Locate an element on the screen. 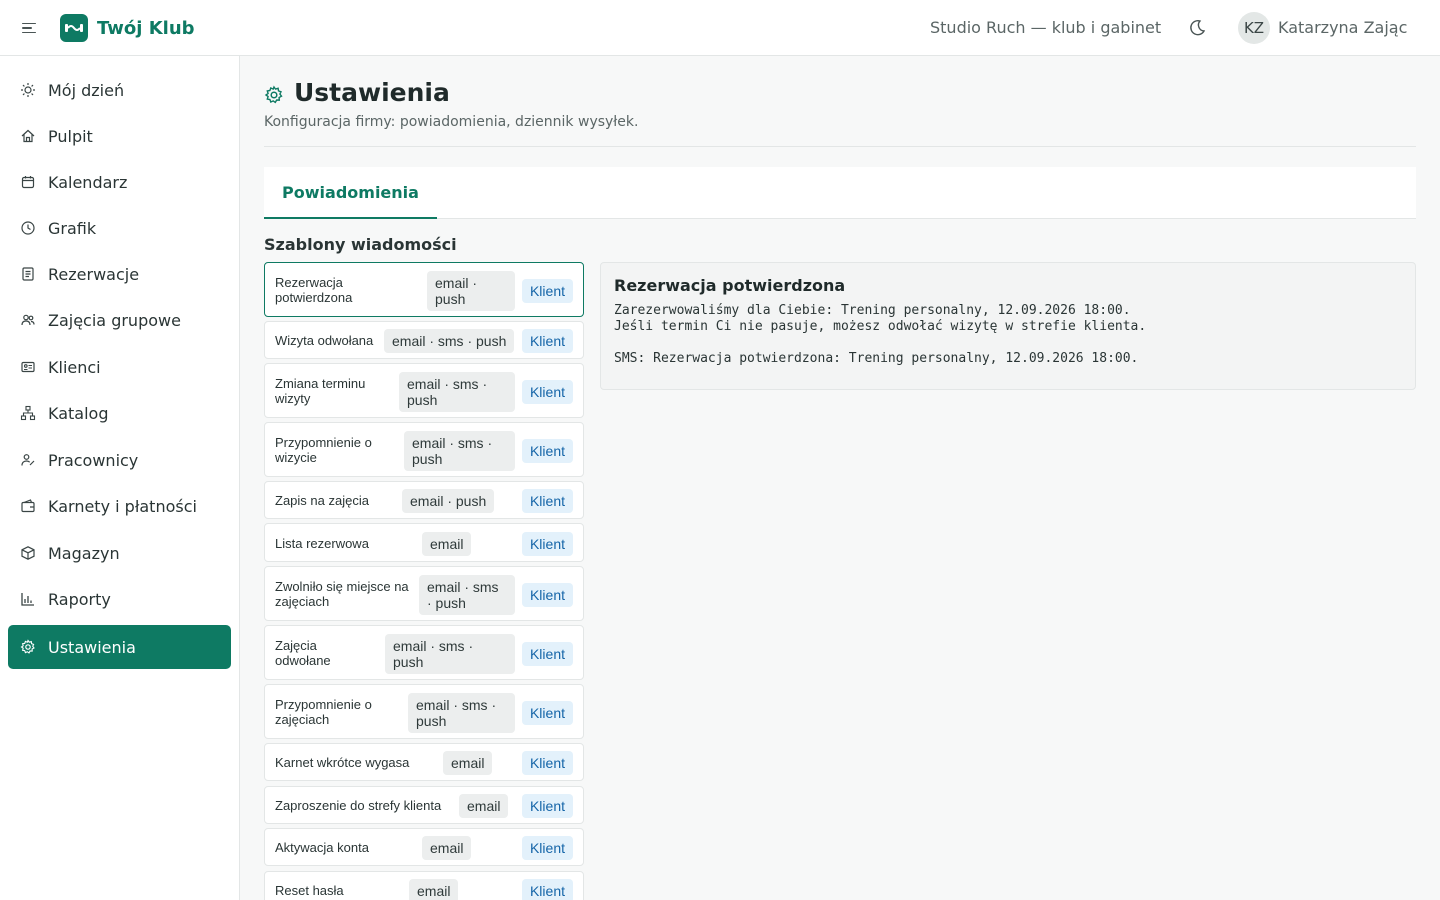 Image resolution: width=1440 pixels, height=900 pixels. sidebar-item-label: Raporty is located at coordinates (79, 599).